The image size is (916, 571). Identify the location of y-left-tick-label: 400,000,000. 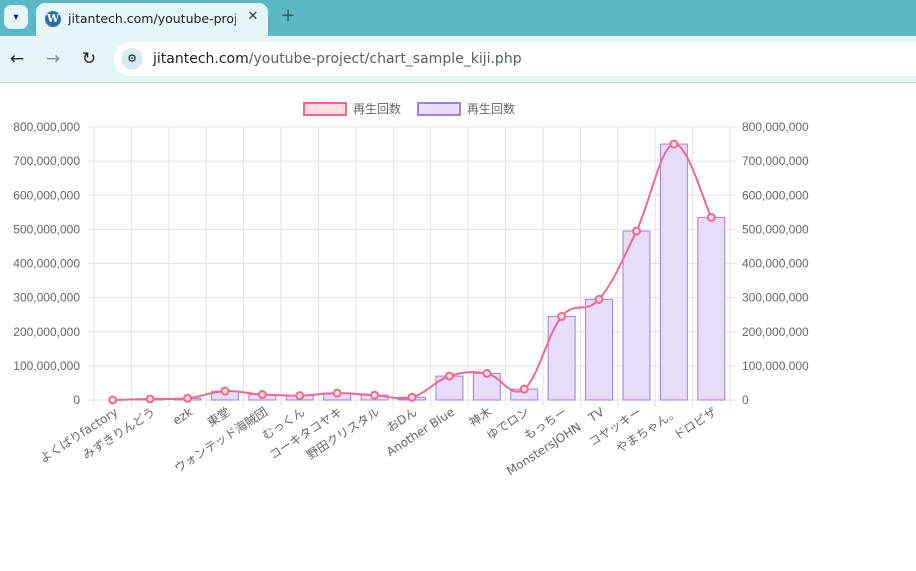
(46, 264).